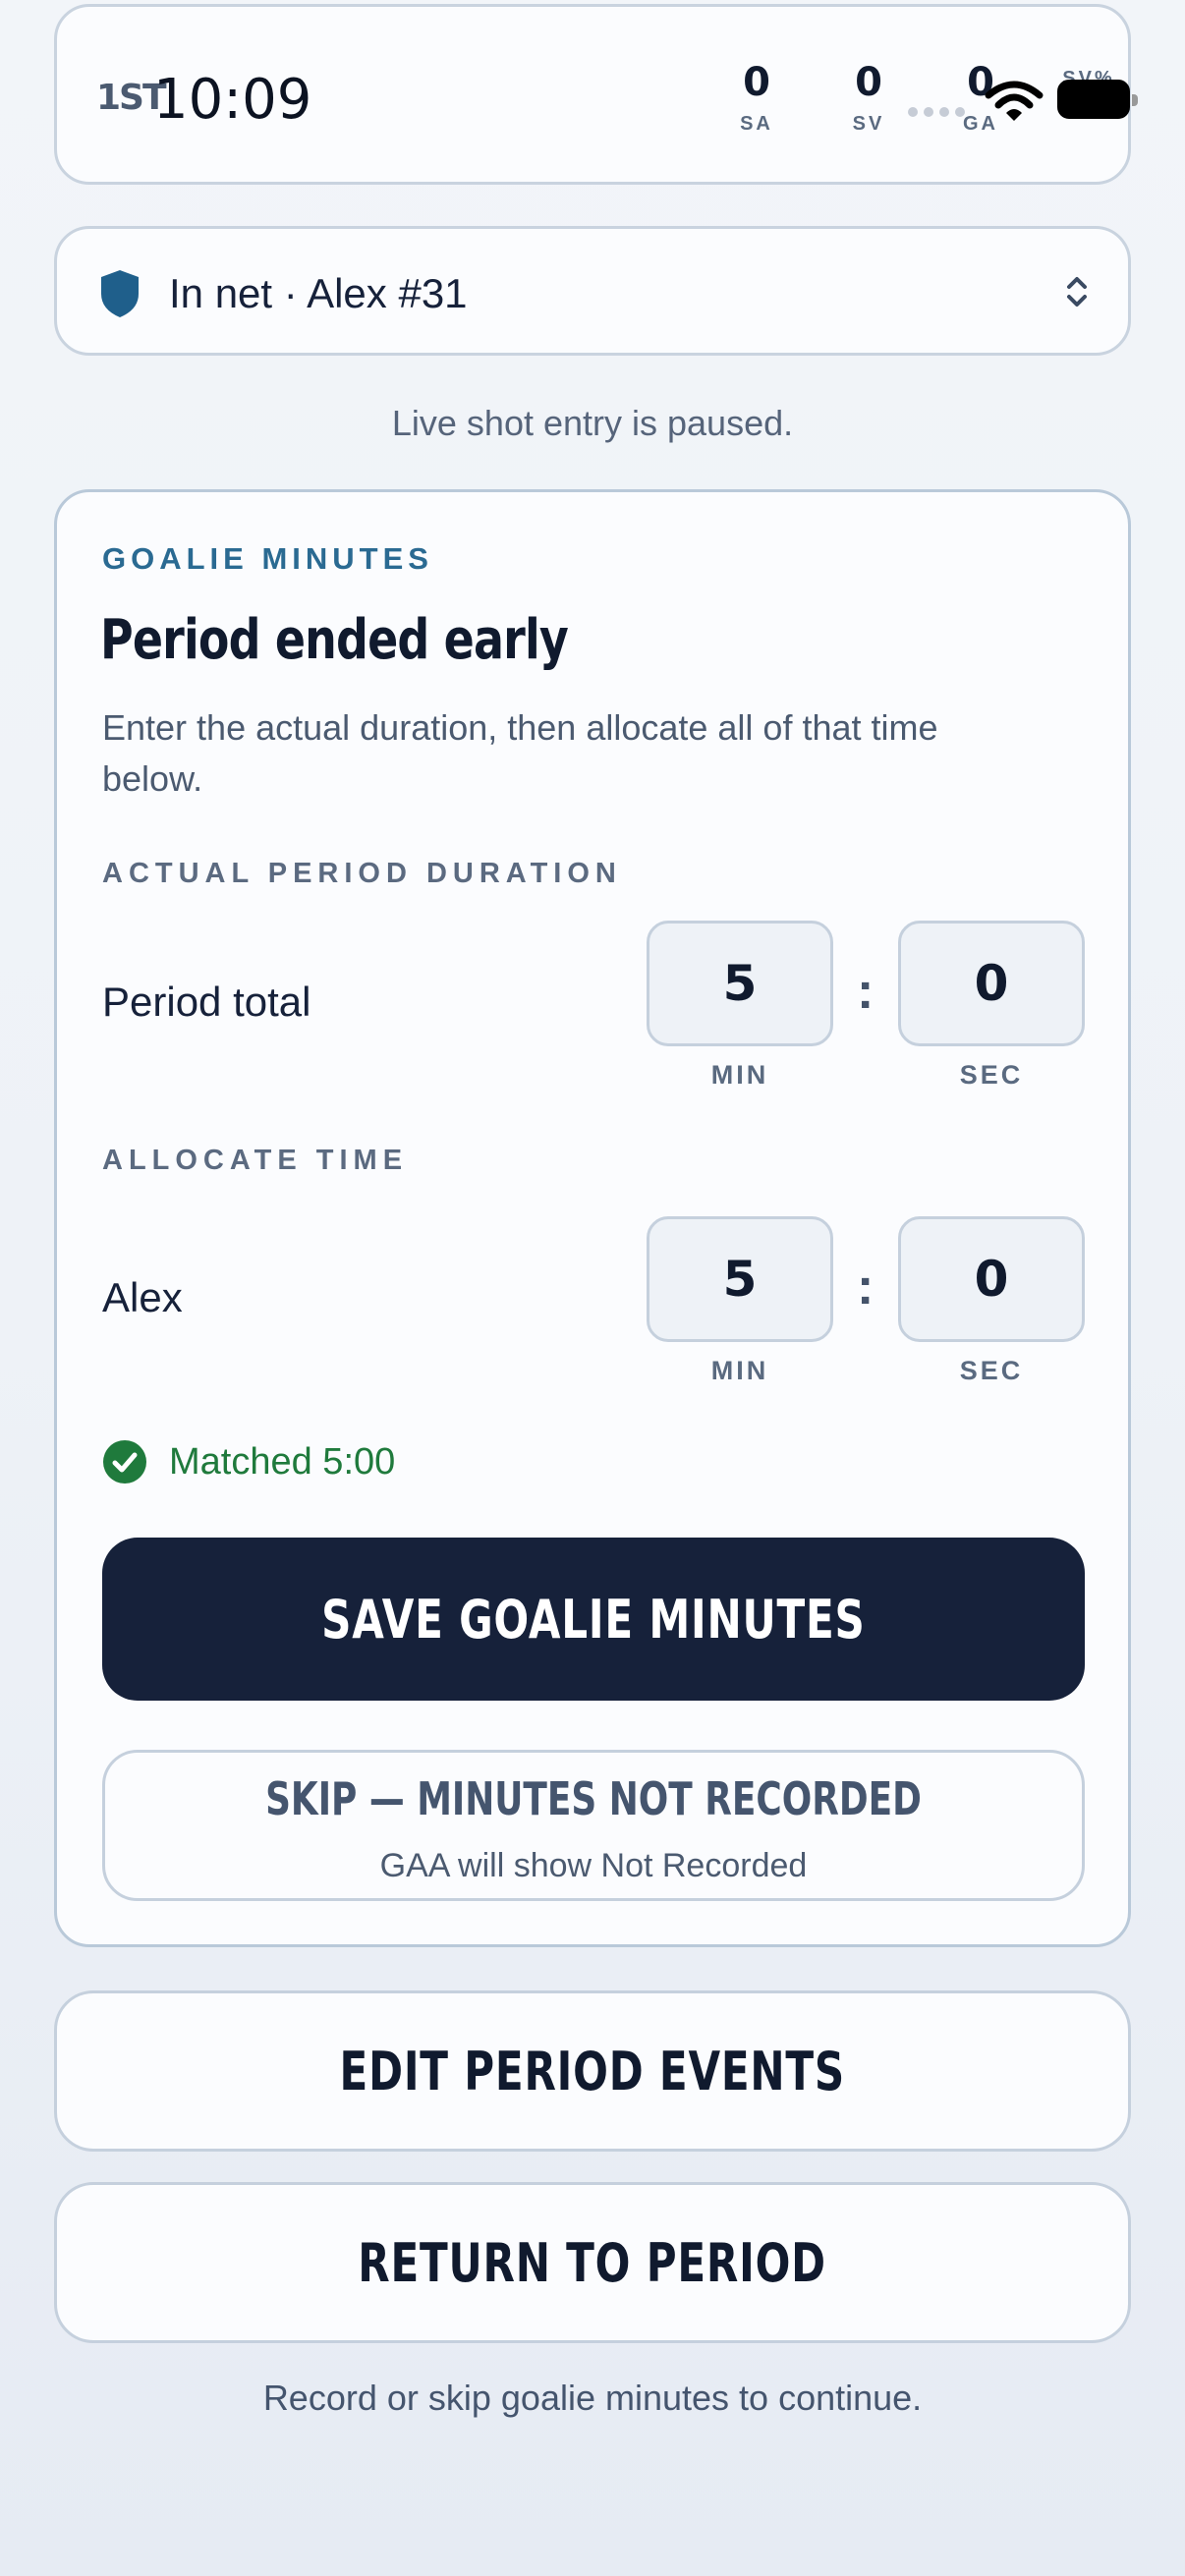  I want to click on skip-button-subtitle: GAA will show Not Recorded, so click(594, 1865).